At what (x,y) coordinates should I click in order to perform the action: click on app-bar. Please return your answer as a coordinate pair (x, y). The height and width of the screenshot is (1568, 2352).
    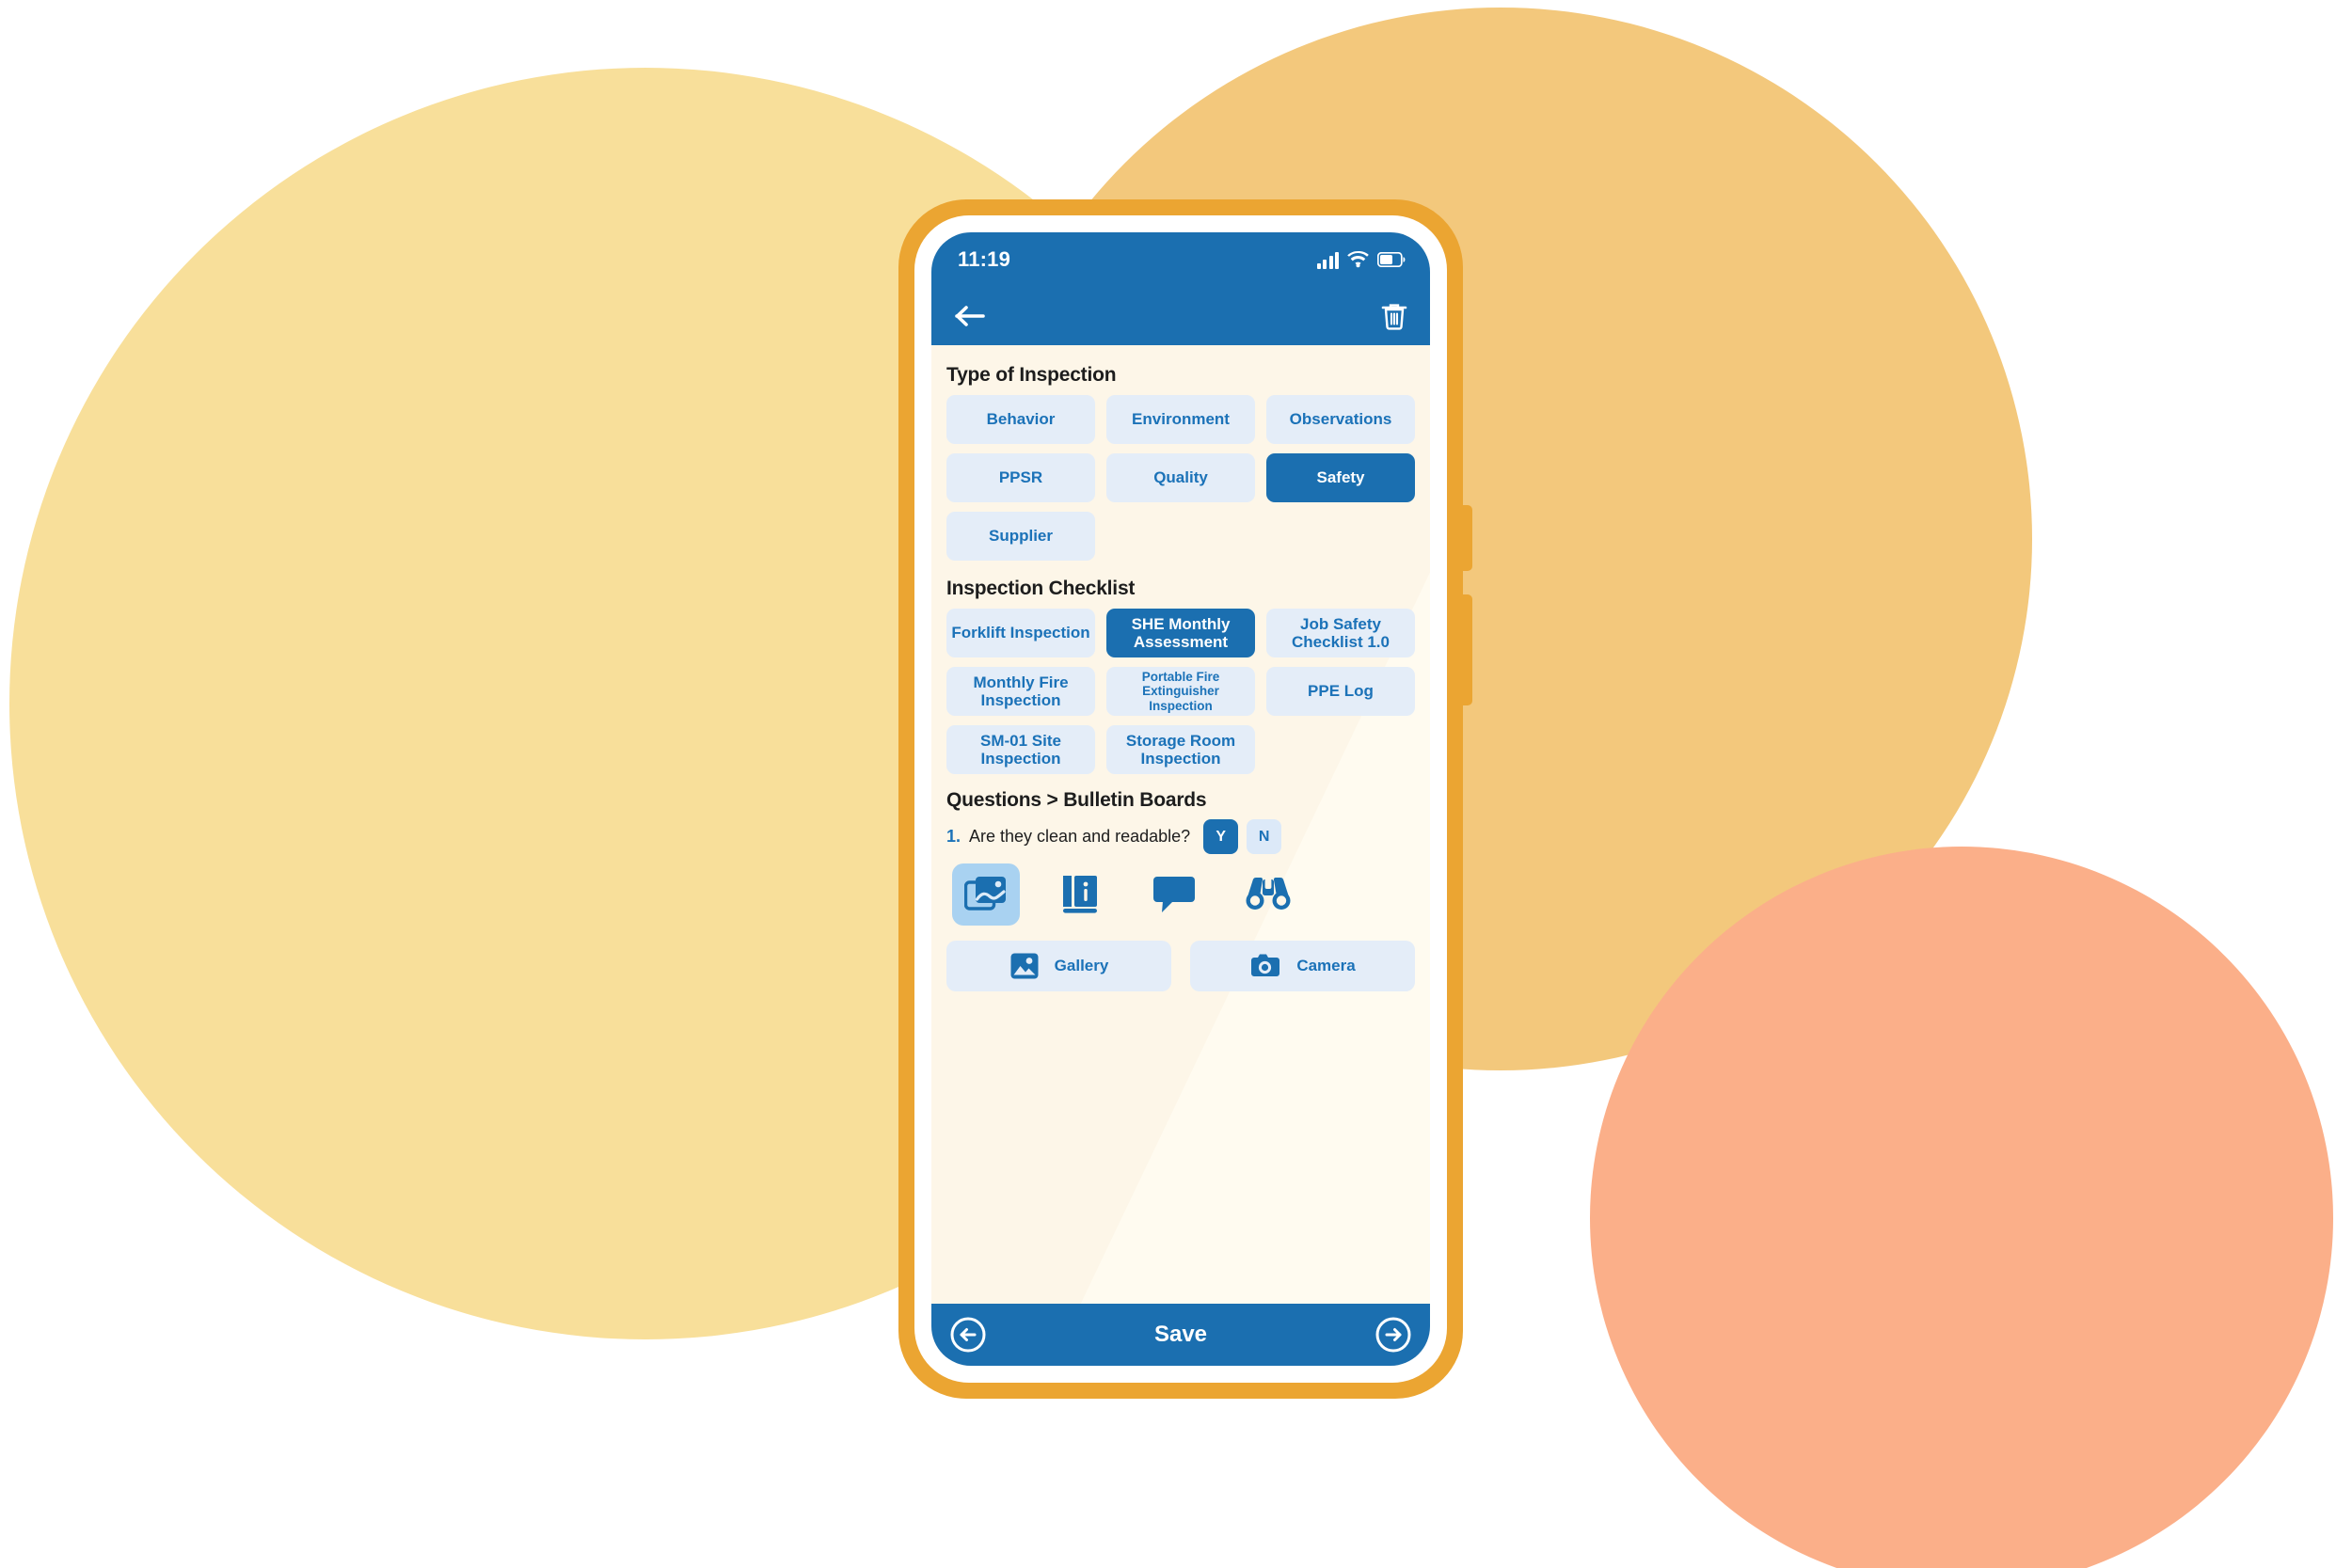
    Looking at the image, I should click on (1180, 316).